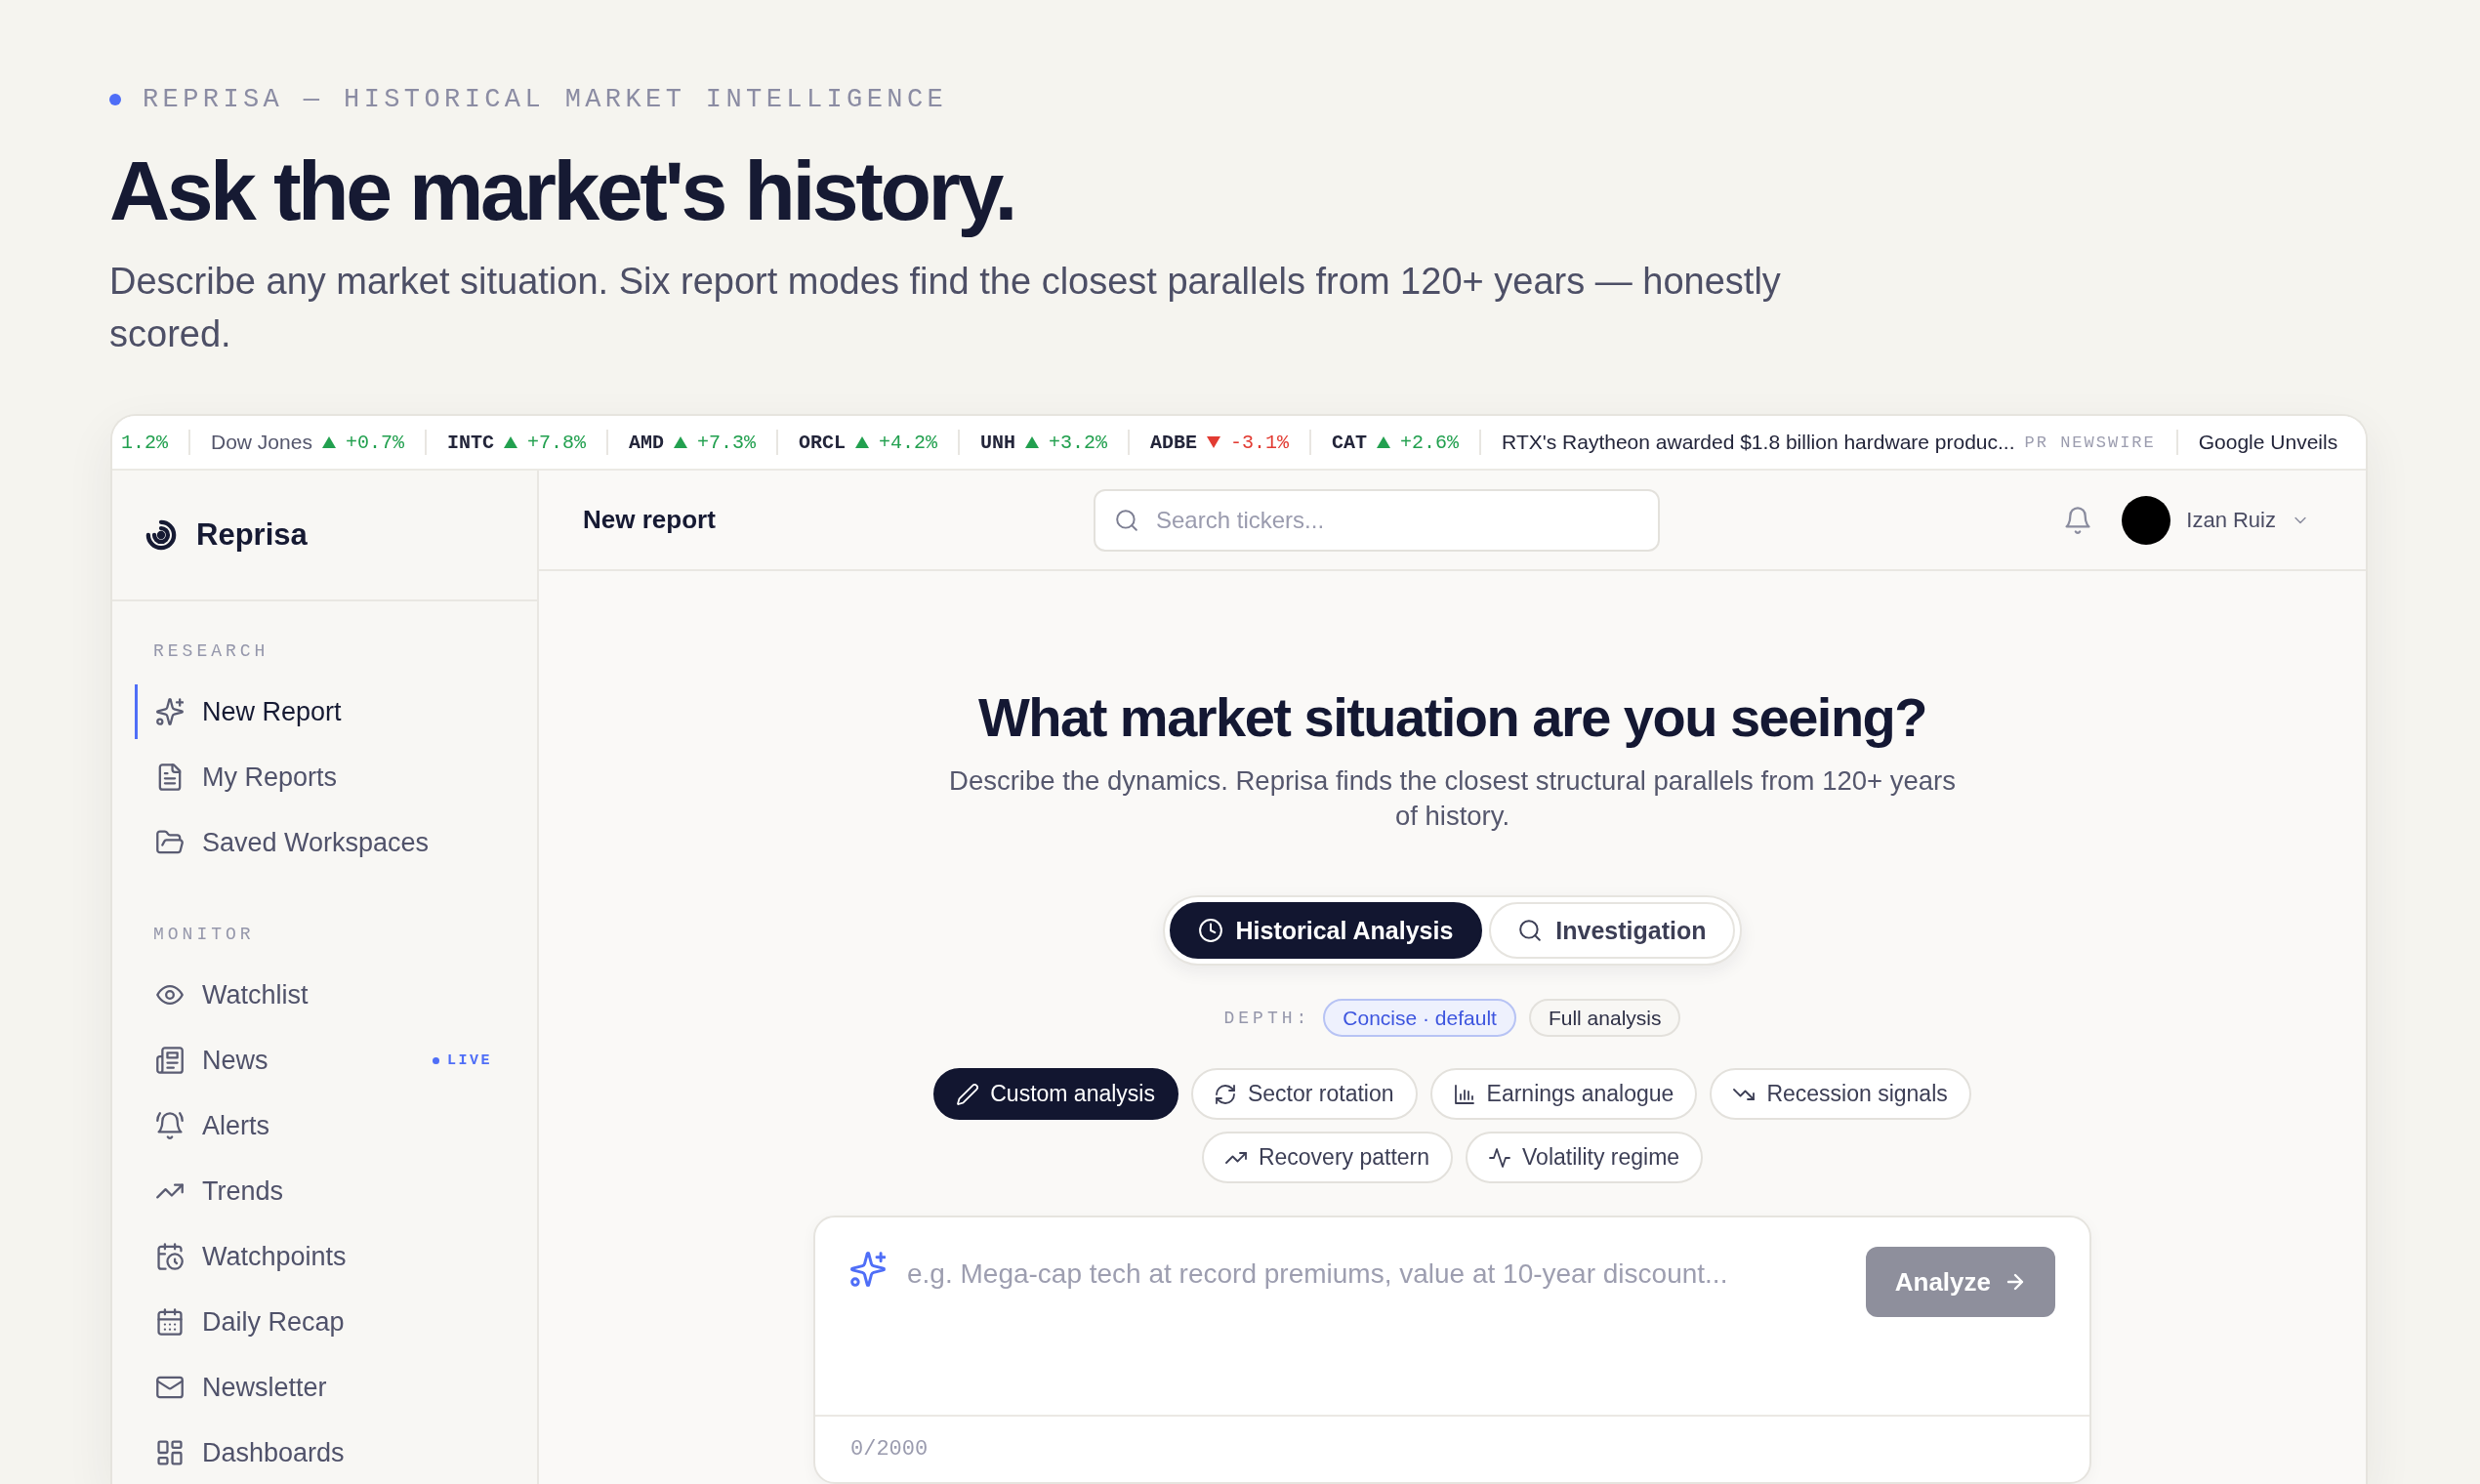  I want to click on page-subtitle: Describe any market situation. Six report modes find the closest parallels from 120+ years — honestly scored., so click(945, 308).